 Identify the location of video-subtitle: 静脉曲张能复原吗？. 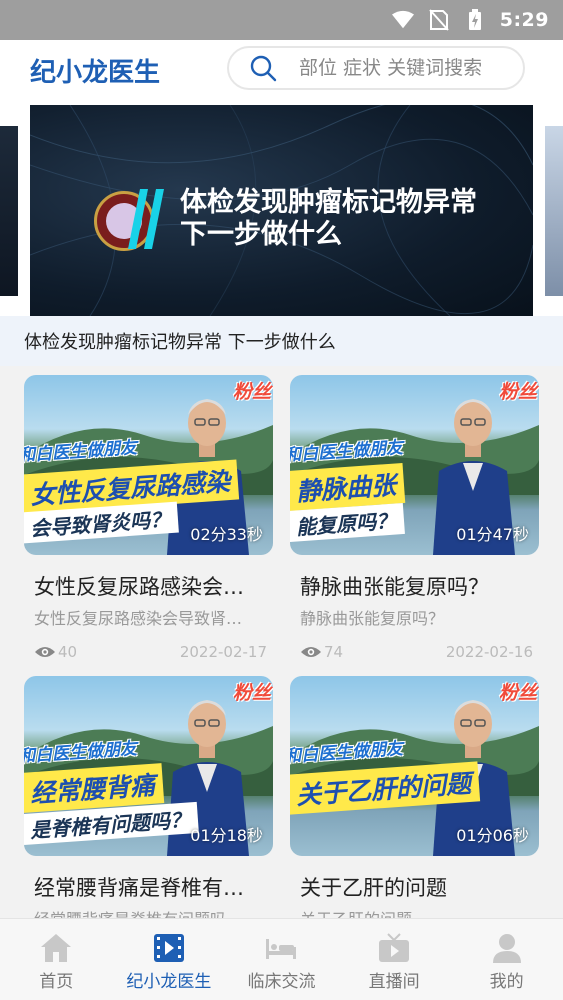
(372, 618).